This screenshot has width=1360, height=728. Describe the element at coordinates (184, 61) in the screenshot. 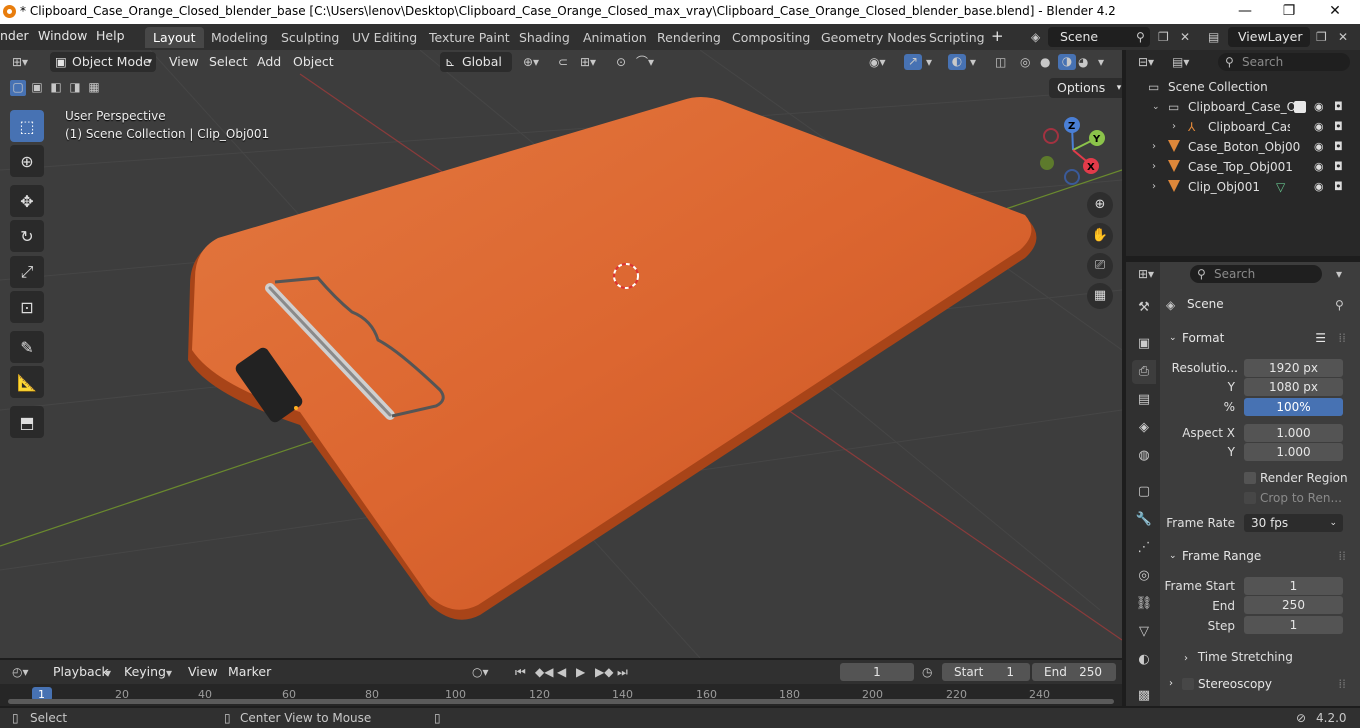

I see `menu-view: View` at that location.